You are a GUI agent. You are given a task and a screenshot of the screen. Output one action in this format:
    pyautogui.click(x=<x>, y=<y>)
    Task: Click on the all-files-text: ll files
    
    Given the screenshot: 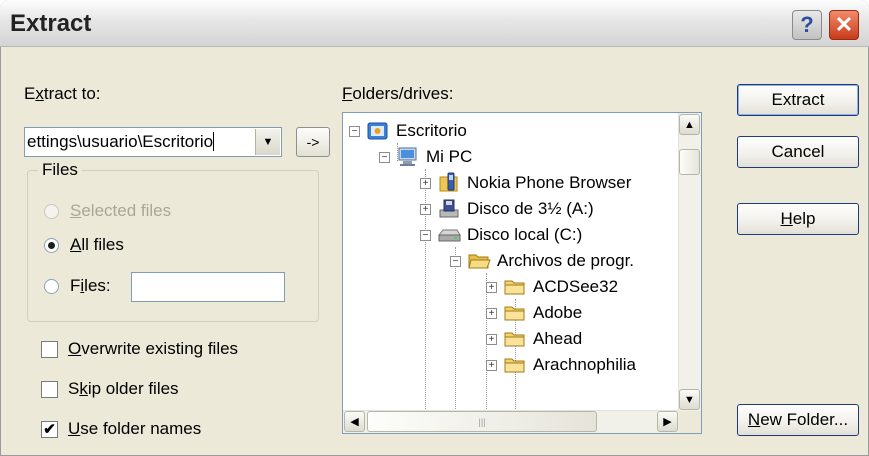 What is the action you would take?
    pyautogui.click(x=102, y=244)
    